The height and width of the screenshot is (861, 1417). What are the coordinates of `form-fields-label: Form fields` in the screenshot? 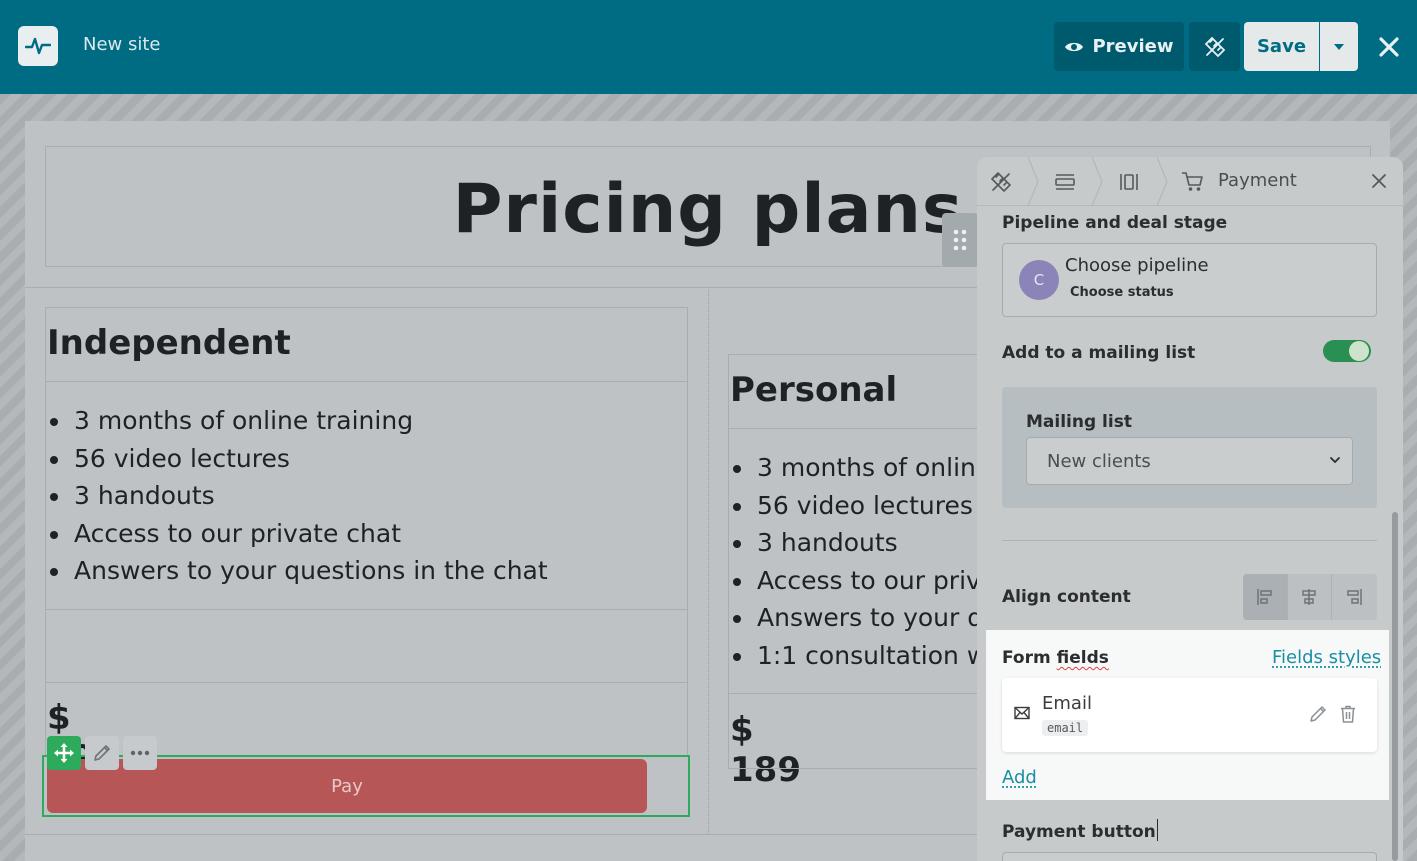 It's located at (1055, 658).